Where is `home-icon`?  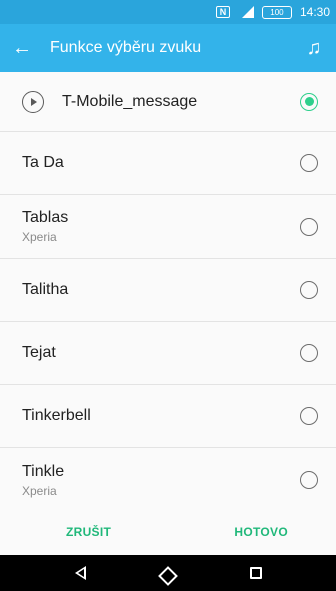 home-icon is located at coordinates (168, 573).